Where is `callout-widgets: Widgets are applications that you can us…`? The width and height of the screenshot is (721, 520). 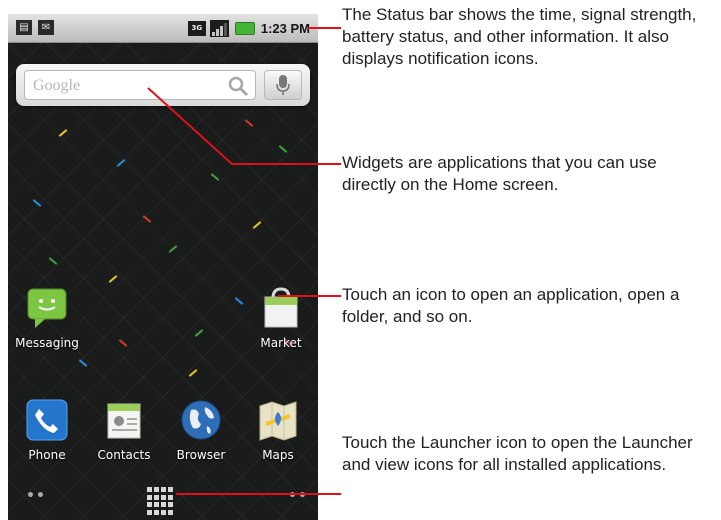
callout-widgets: Widgets are applications that you can us… is located at coordinates (499, 173).